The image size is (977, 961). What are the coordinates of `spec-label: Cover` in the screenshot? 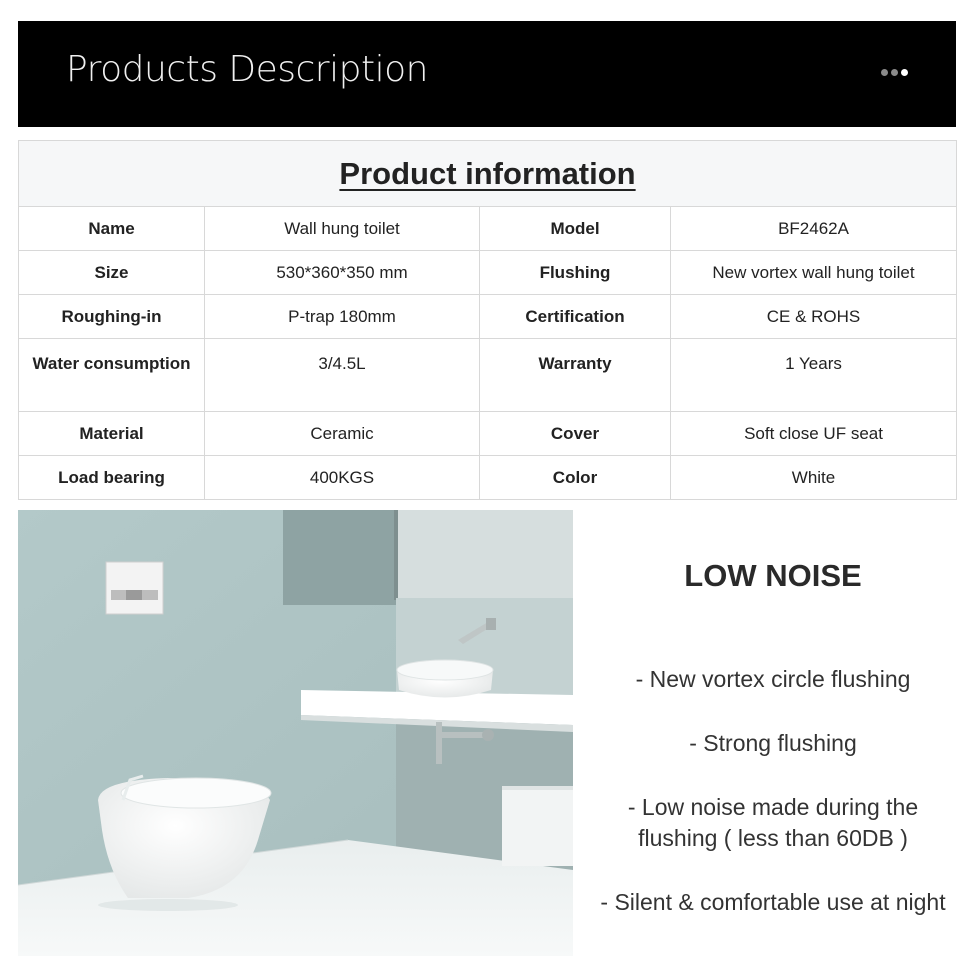 It's located at (575, 433).